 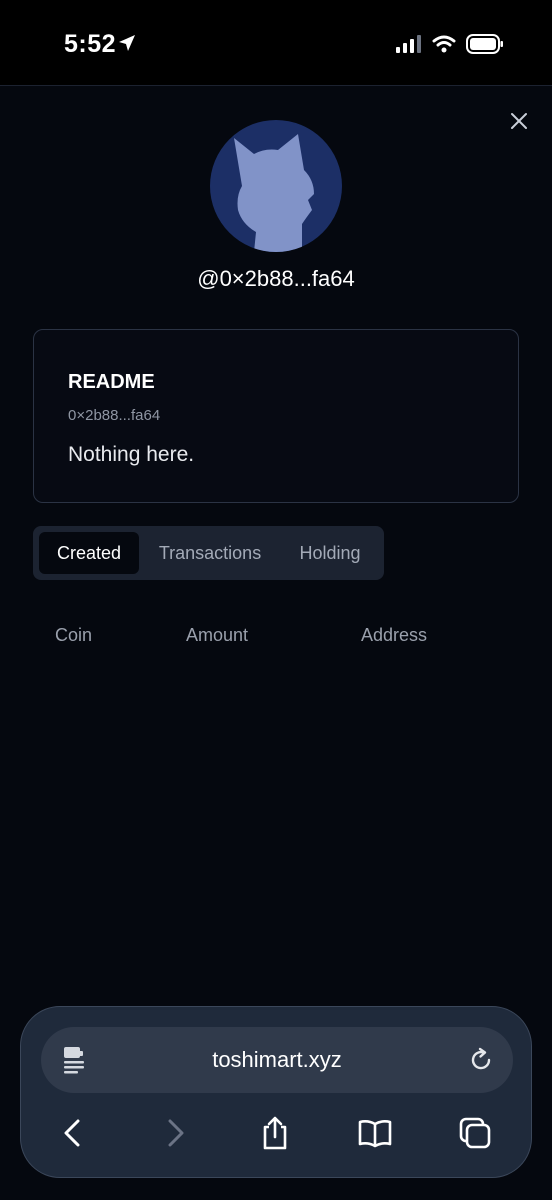 I want to click on readme-address: 0×2b88...fa64, so click(x=114, y=415).